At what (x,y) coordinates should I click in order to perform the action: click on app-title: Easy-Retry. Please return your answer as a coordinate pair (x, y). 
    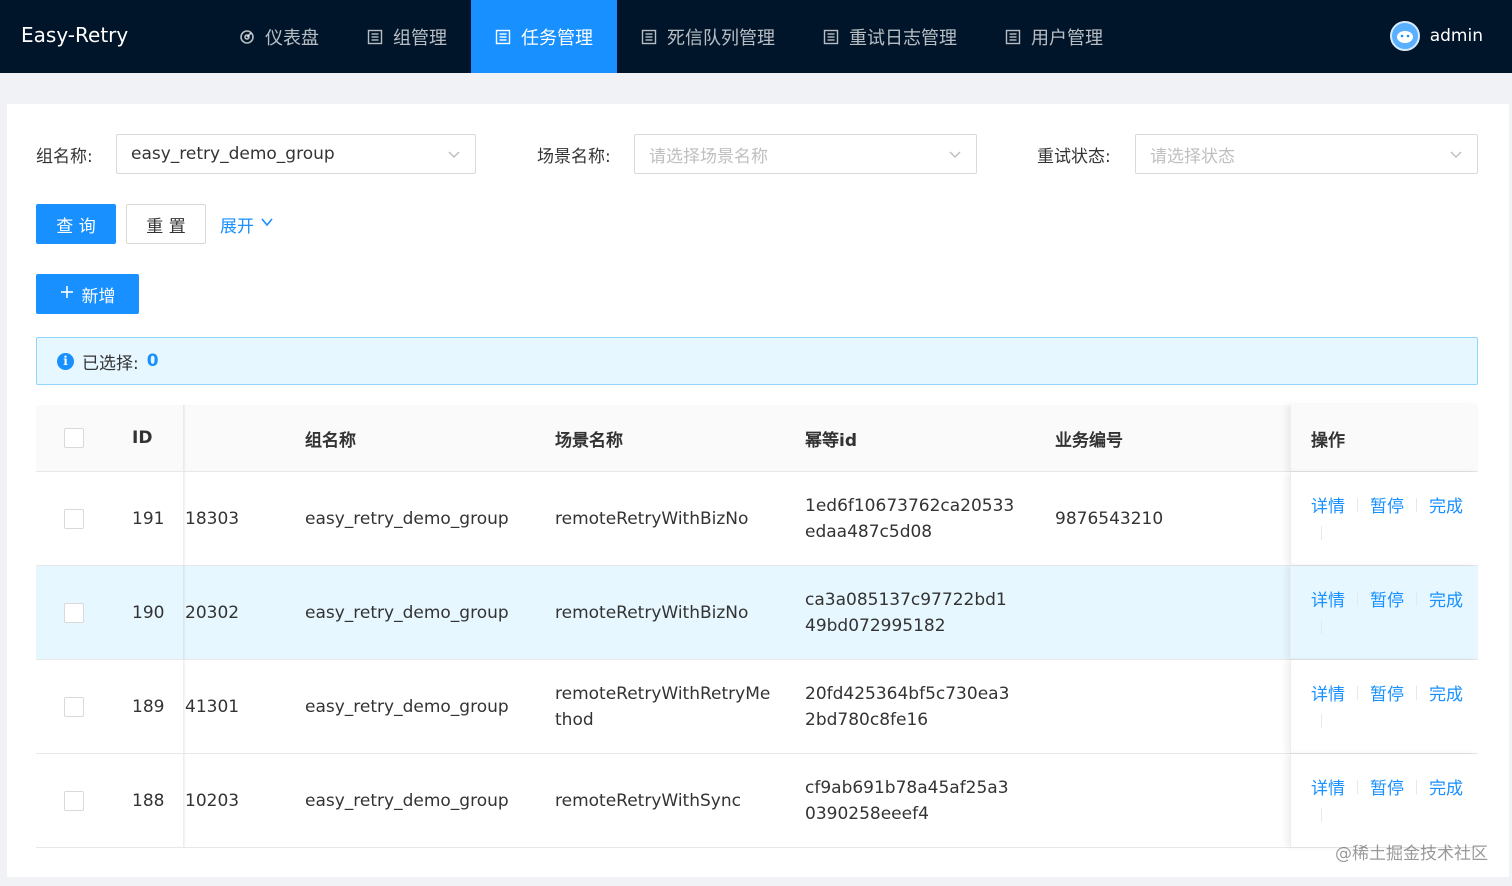
    Looking at the image, I should click on (74, 36).